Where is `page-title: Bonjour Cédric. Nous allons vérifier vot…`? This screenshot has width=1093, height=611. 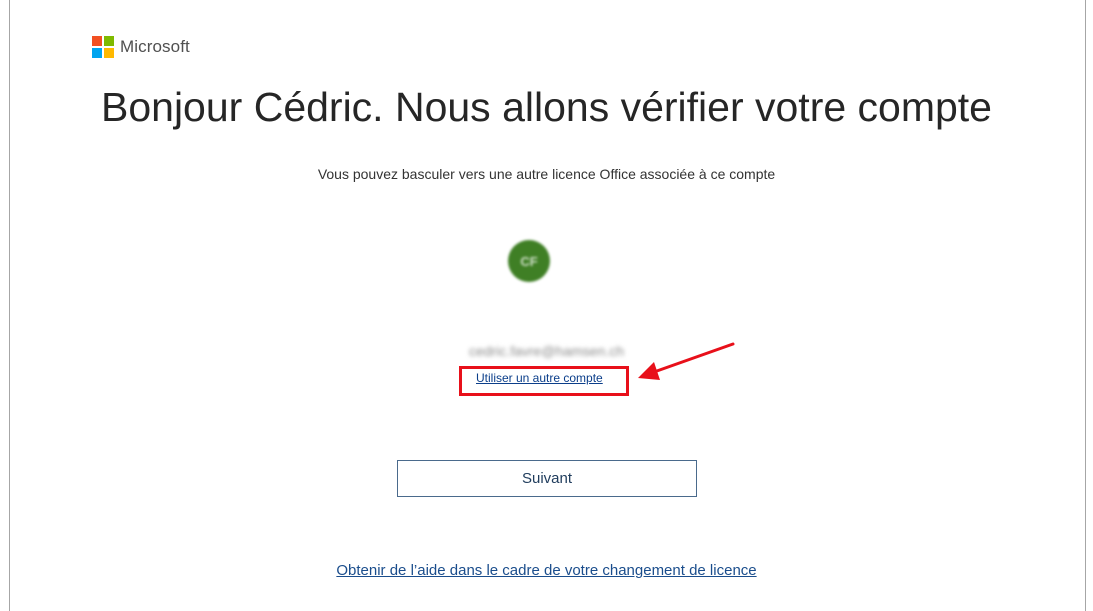 page-title: Bonjour Cédric. Nous allons vérifier vot… is located at coordinates (546, 107).